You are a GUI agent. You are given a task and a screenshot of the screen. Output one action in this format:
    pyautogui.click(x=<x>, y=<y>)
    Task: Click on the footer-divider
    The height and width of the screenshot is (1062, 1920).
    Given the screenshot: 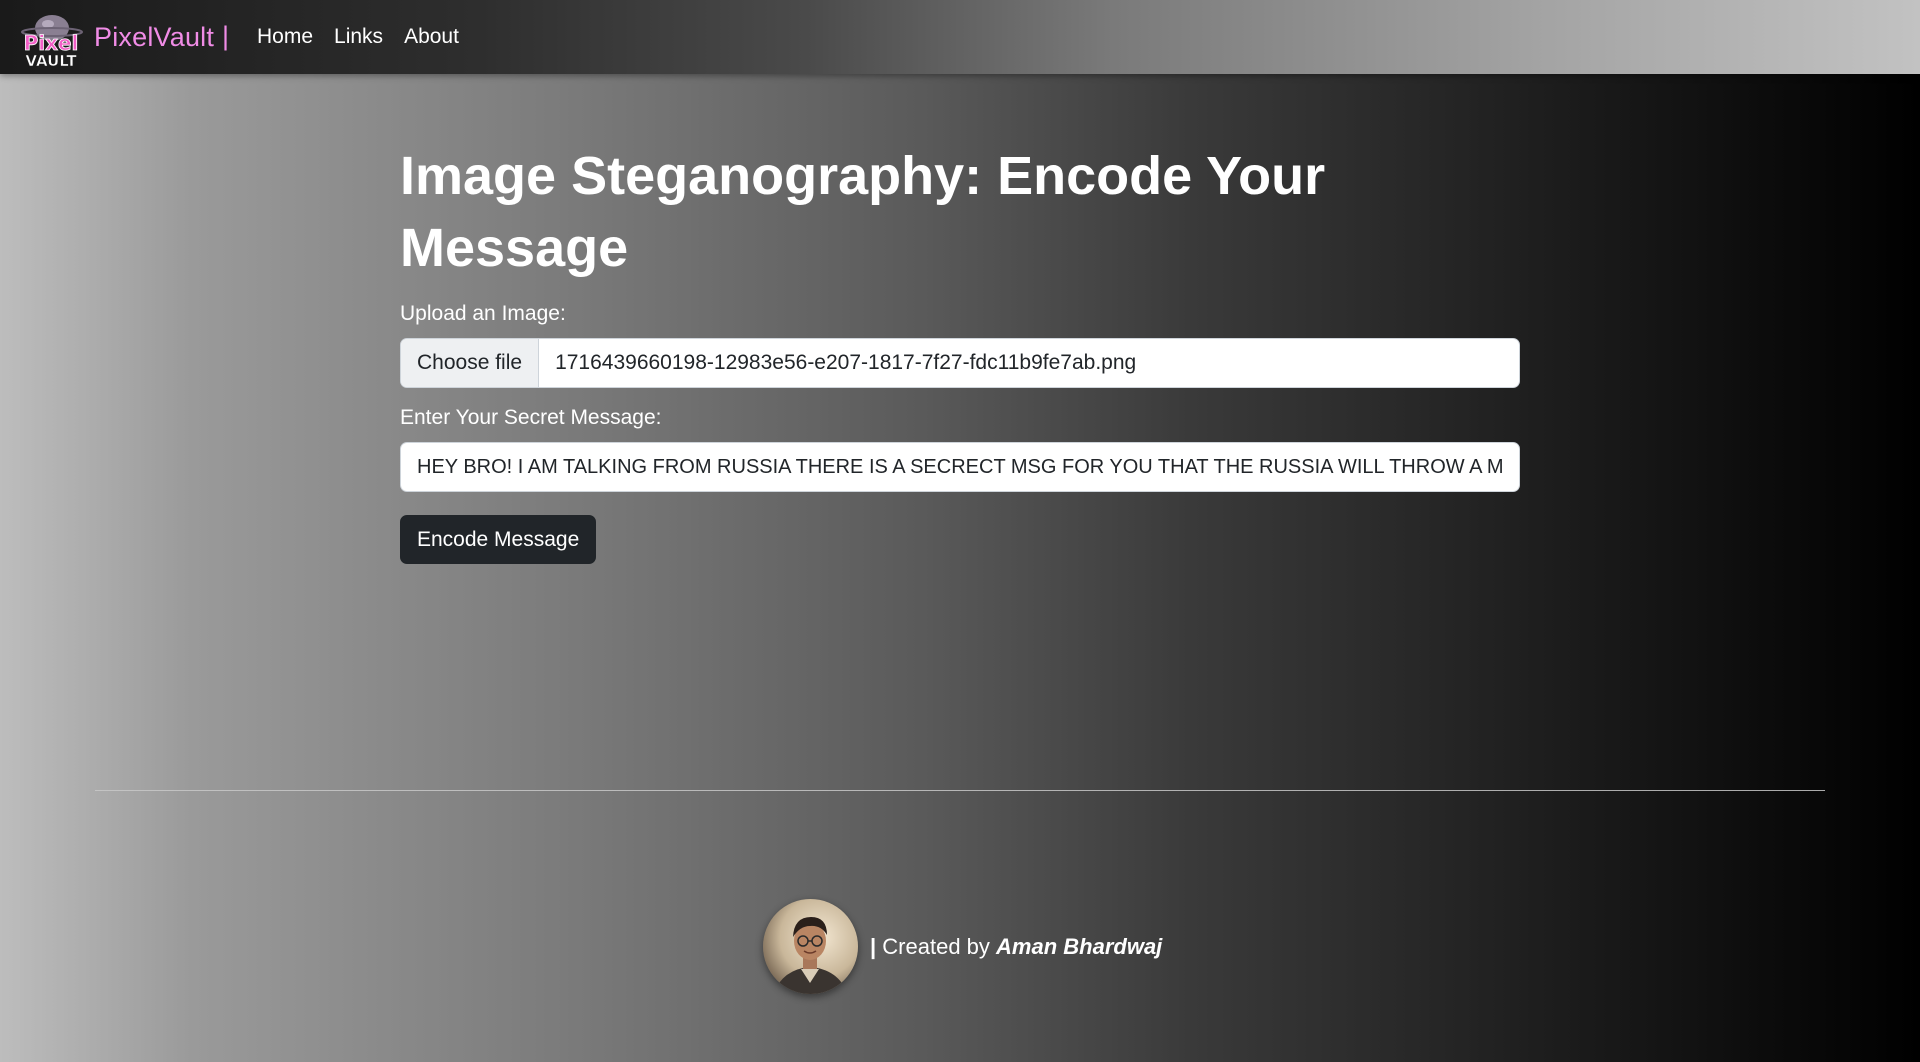 What is the action you would take?
    pyautogui.click(x=960, y=790)
    